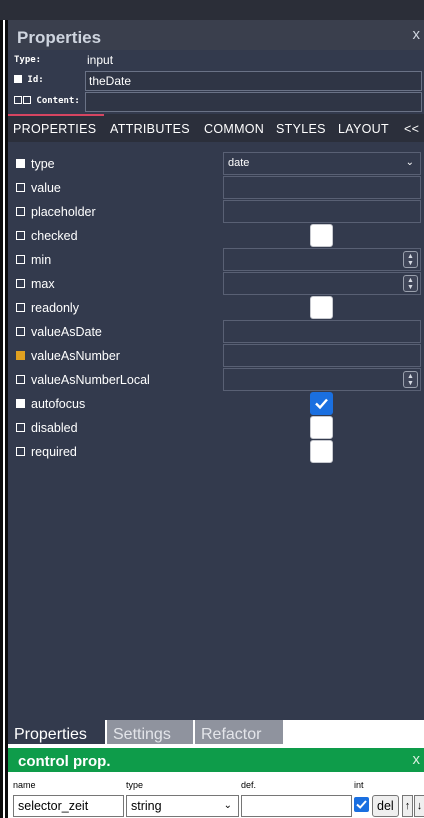  Describe the element at coordinates (385, 806) in the screenshot. I see `del-button: del` at that location.